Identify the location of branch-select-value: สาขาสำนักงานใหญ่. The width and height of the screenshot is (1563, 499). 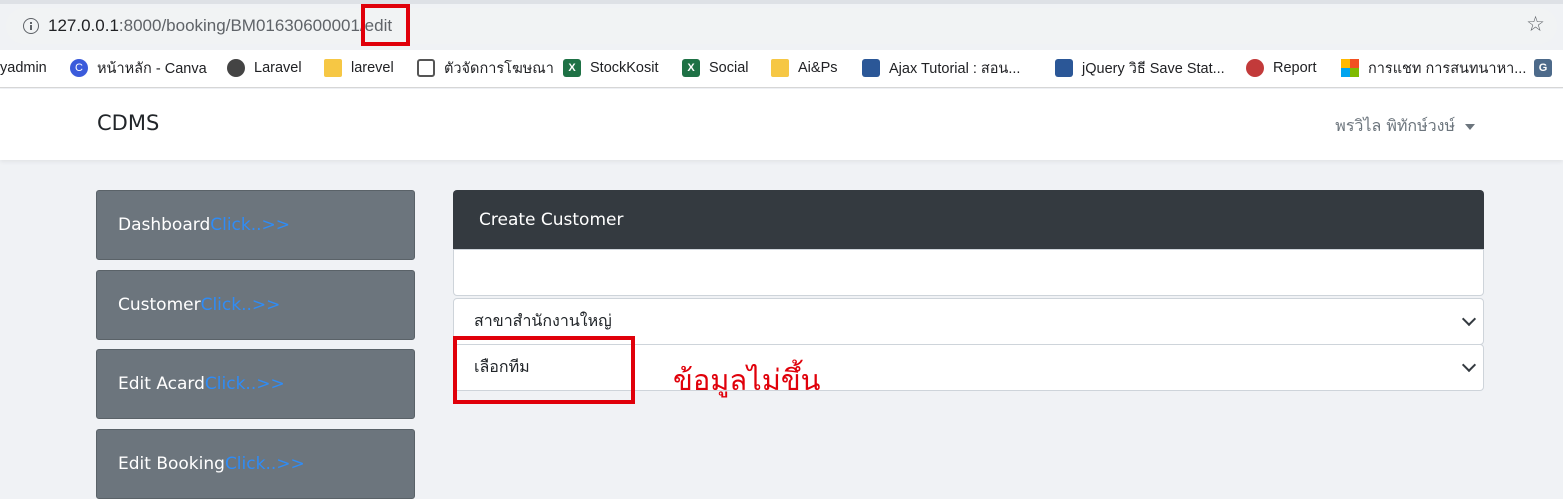
(543, 320).